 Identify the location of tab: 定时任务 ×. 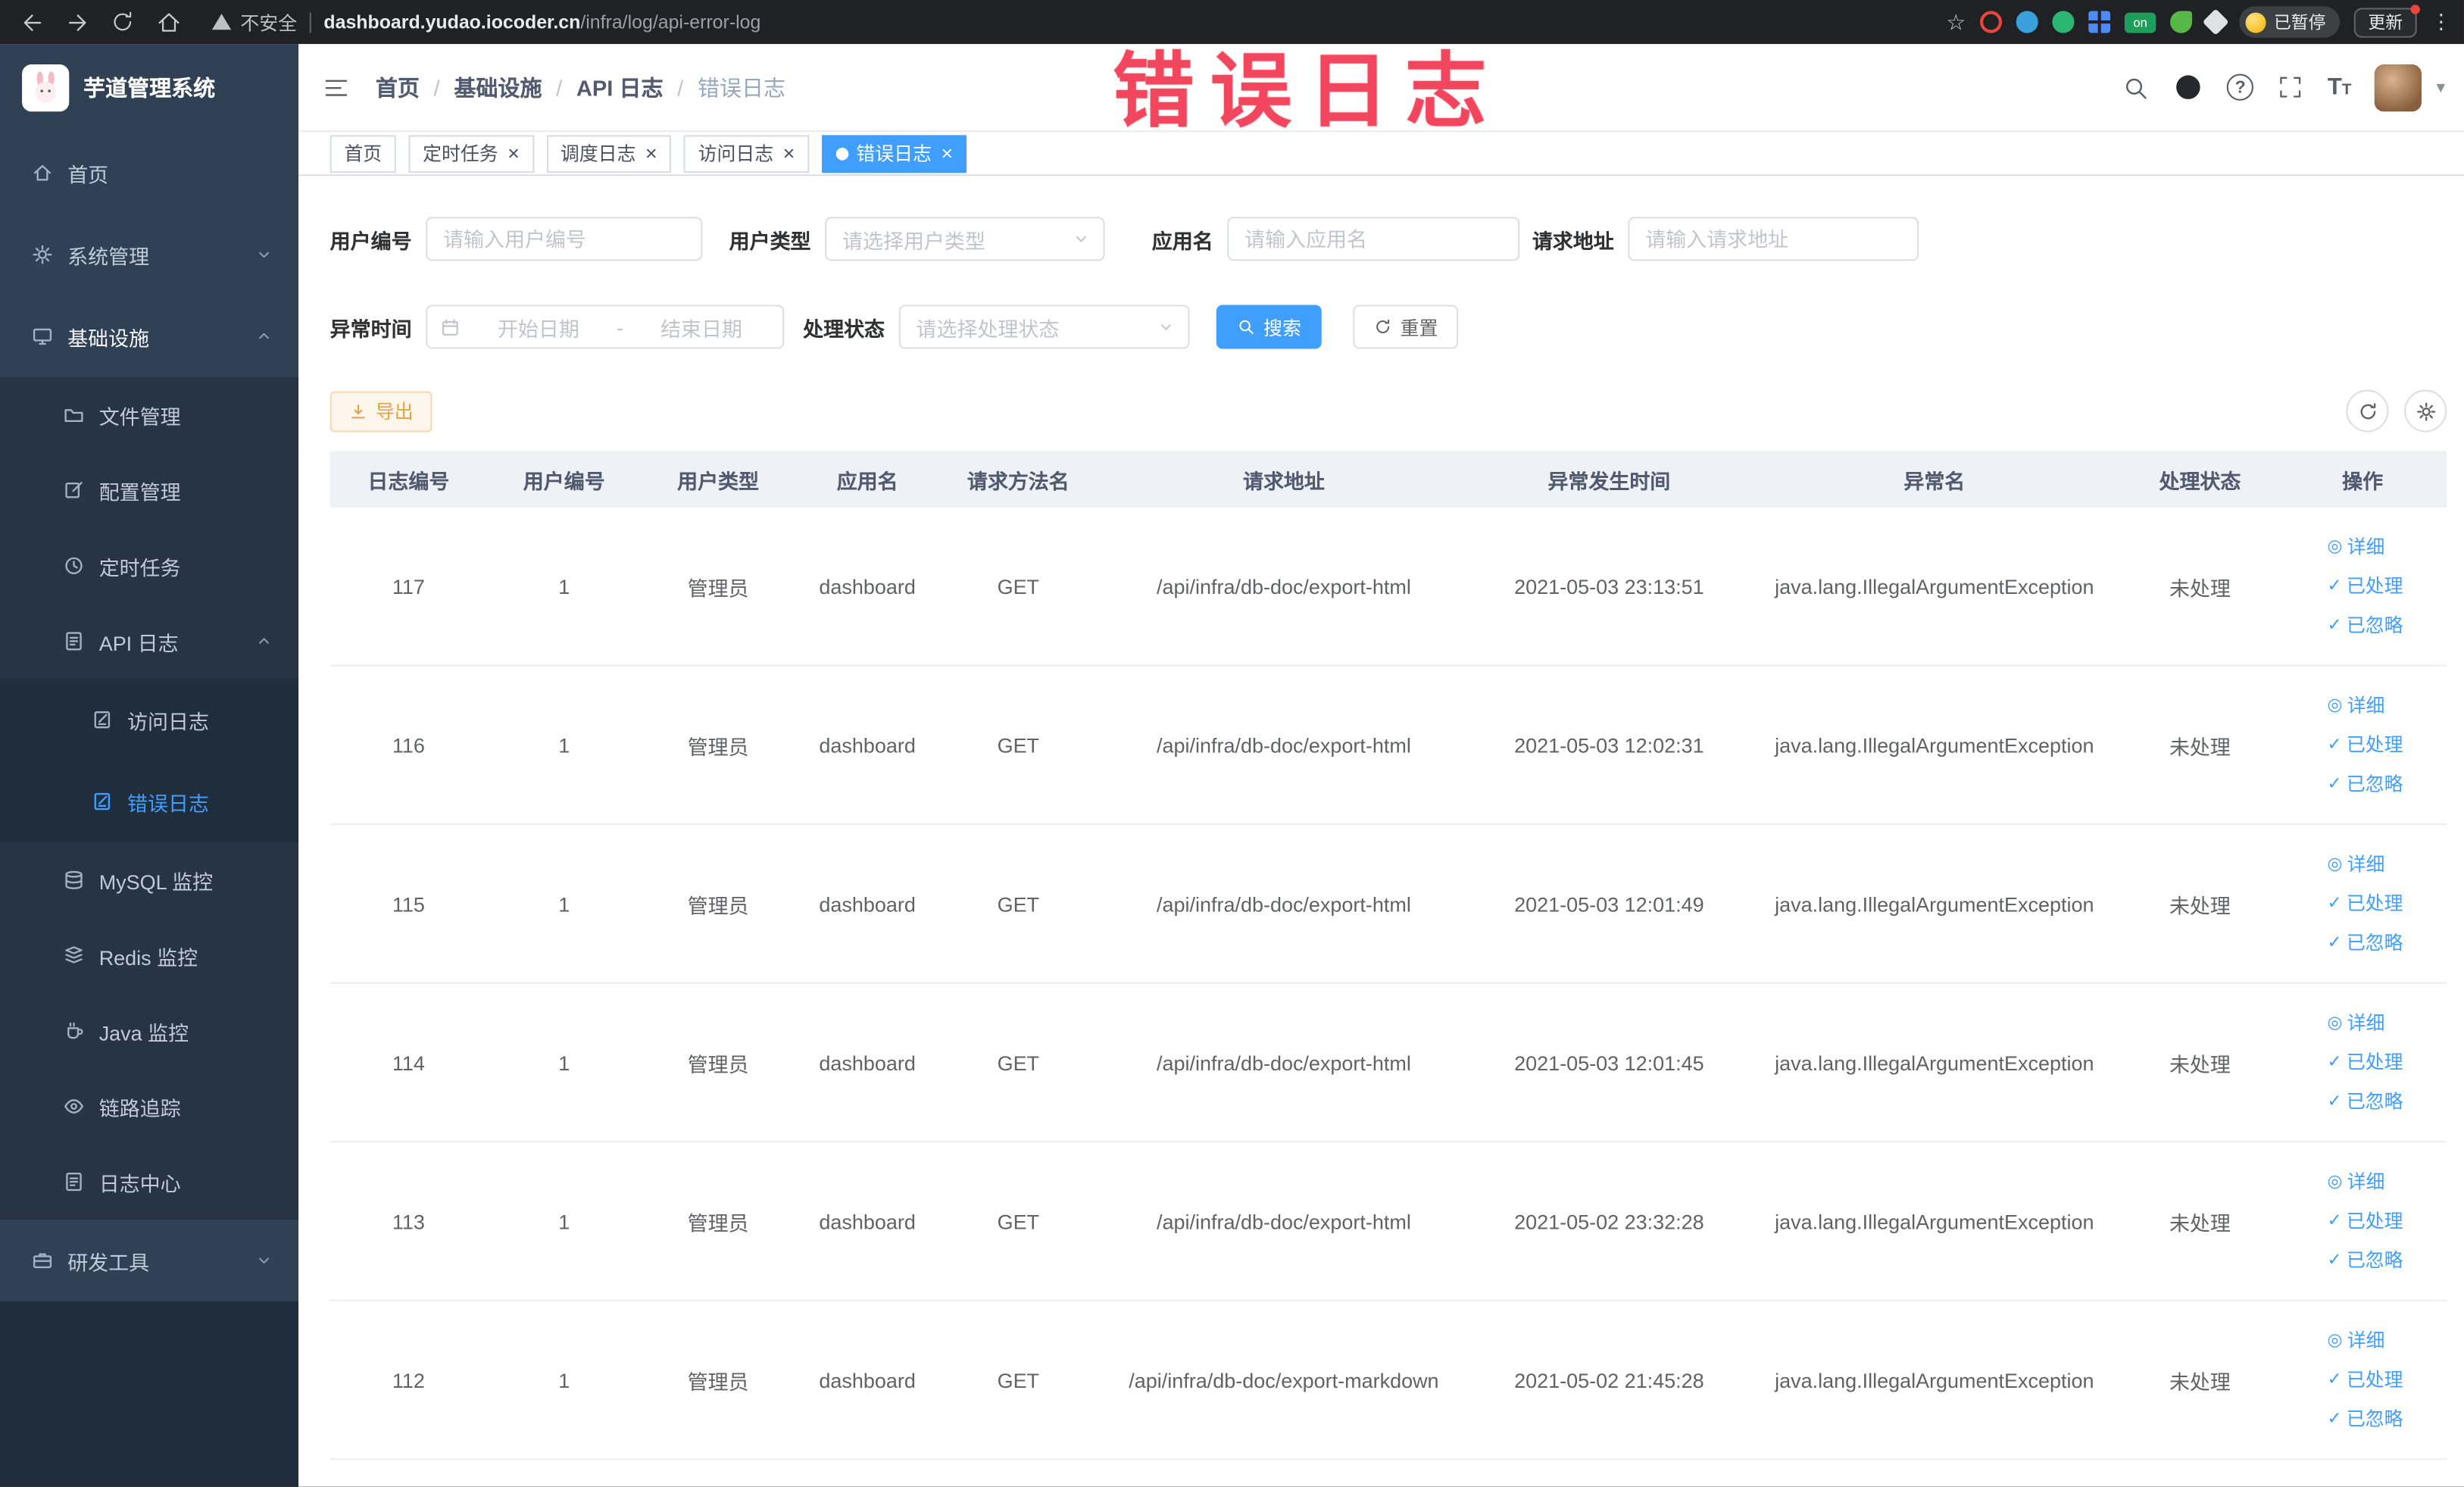
(471, 153).